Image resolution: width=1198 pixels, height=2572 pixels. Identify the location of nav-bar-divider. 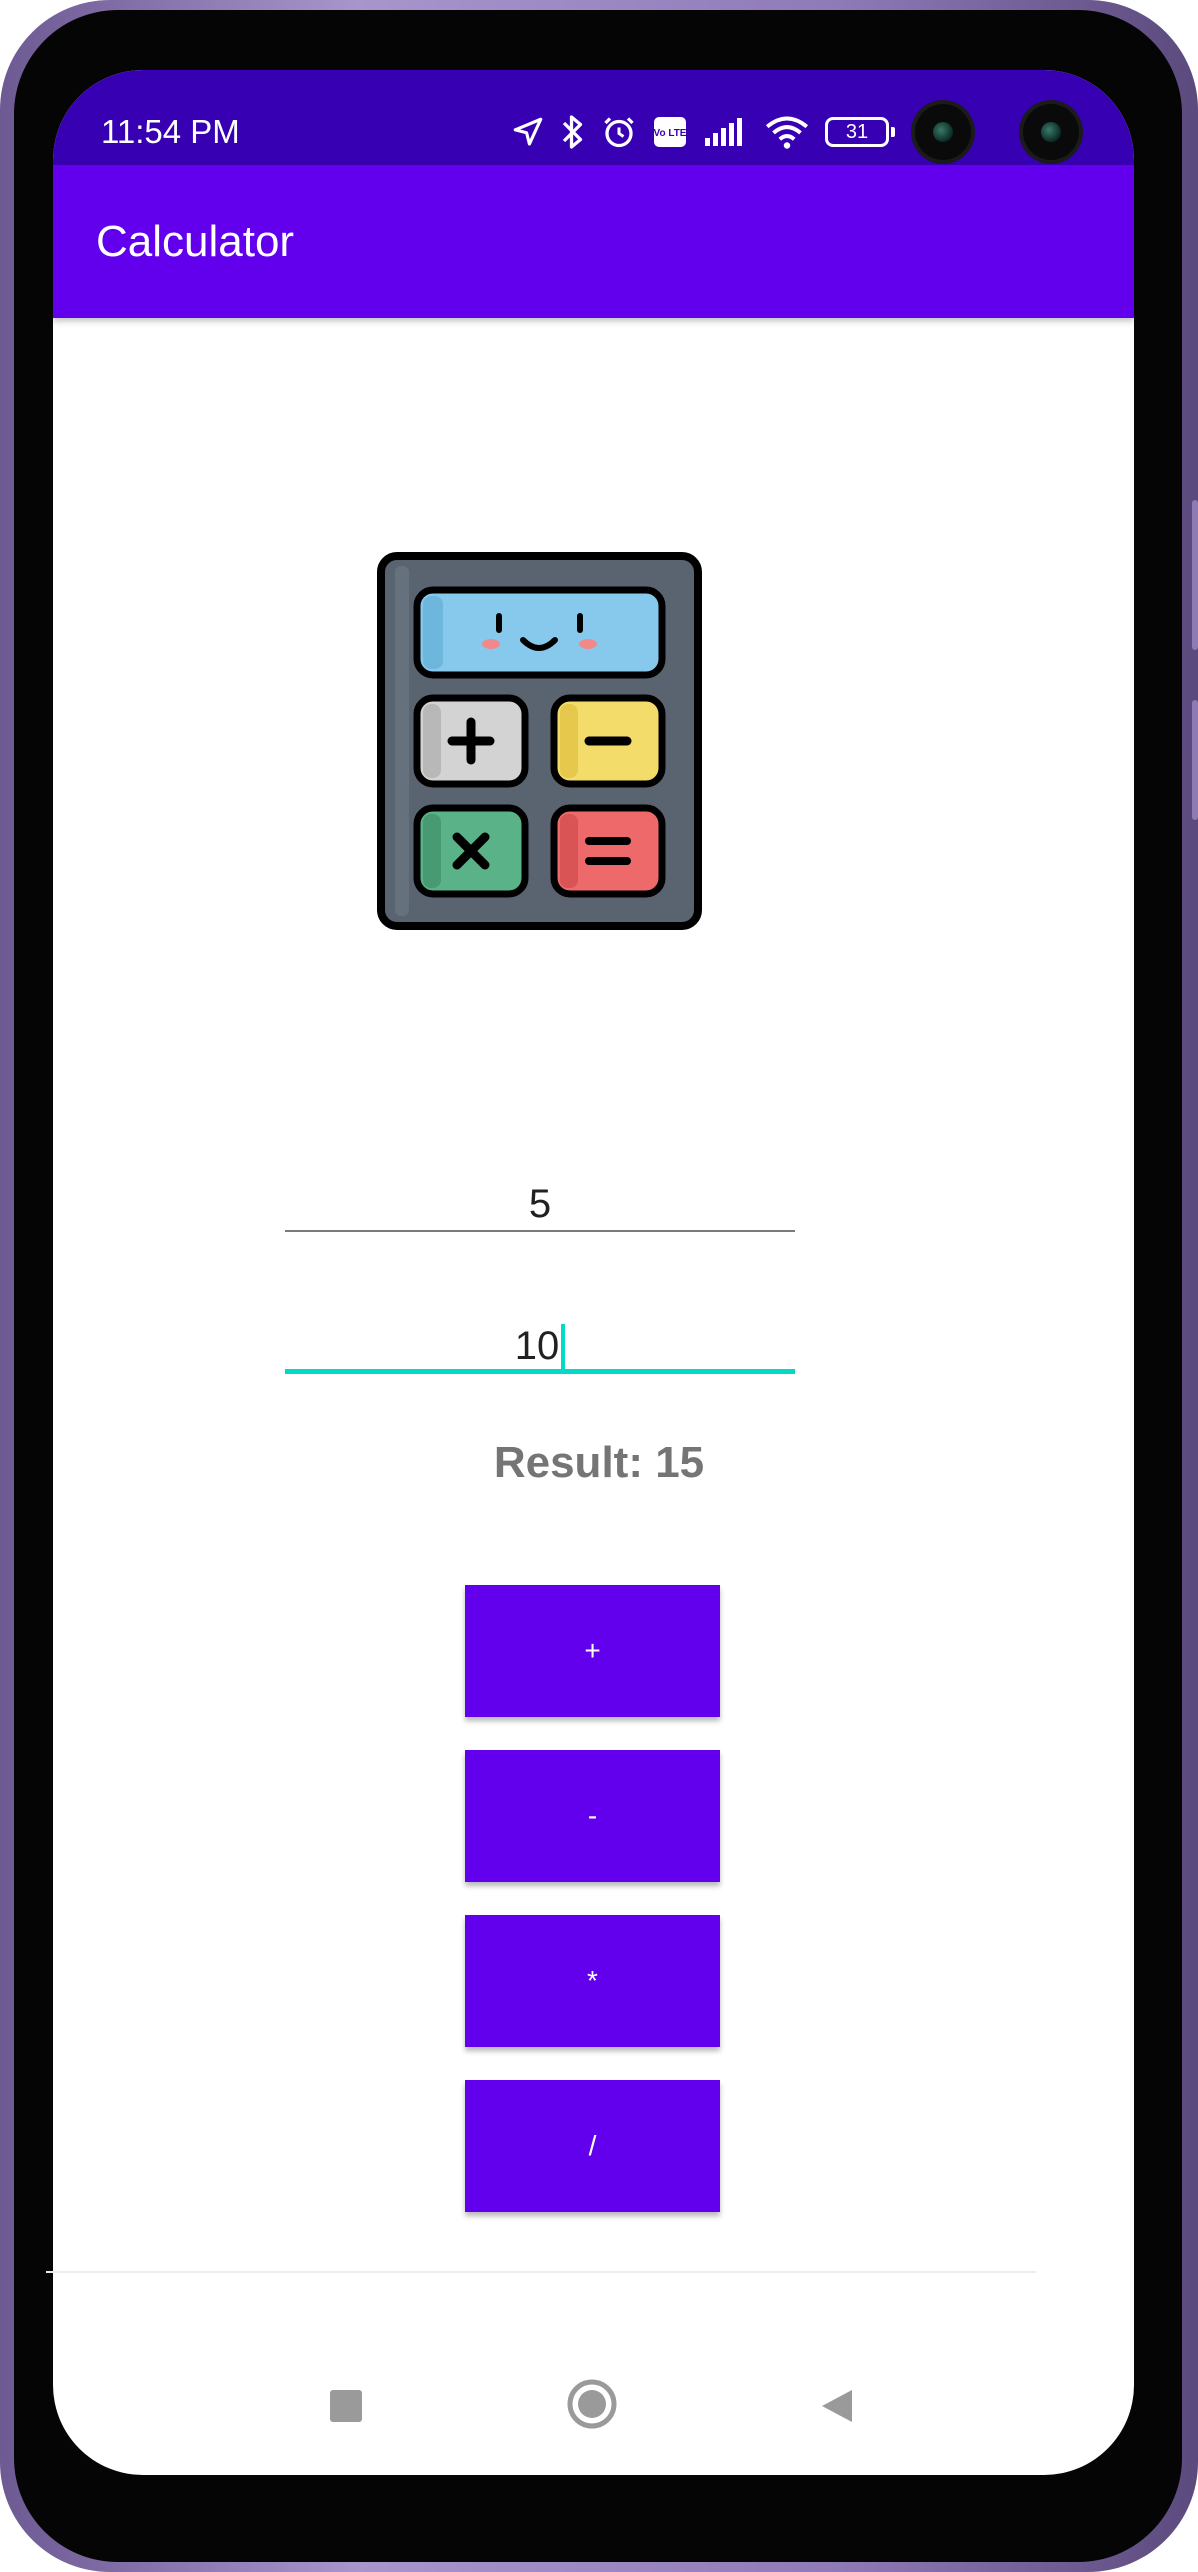
(541, 2272).